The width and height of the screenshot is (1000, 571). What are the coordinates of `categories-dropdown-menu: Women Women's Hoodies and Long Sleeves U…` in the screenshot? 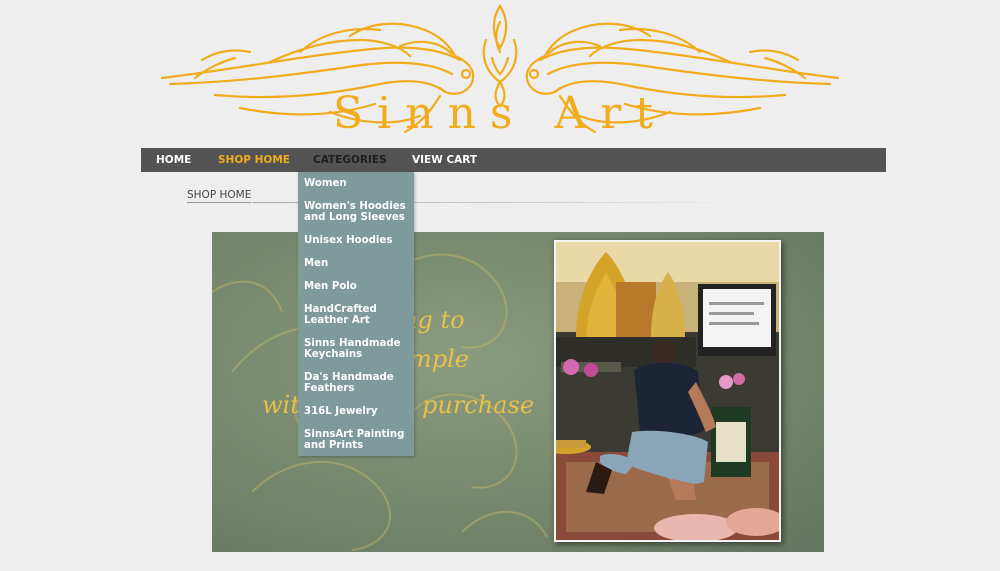 It's located at (356, 314).